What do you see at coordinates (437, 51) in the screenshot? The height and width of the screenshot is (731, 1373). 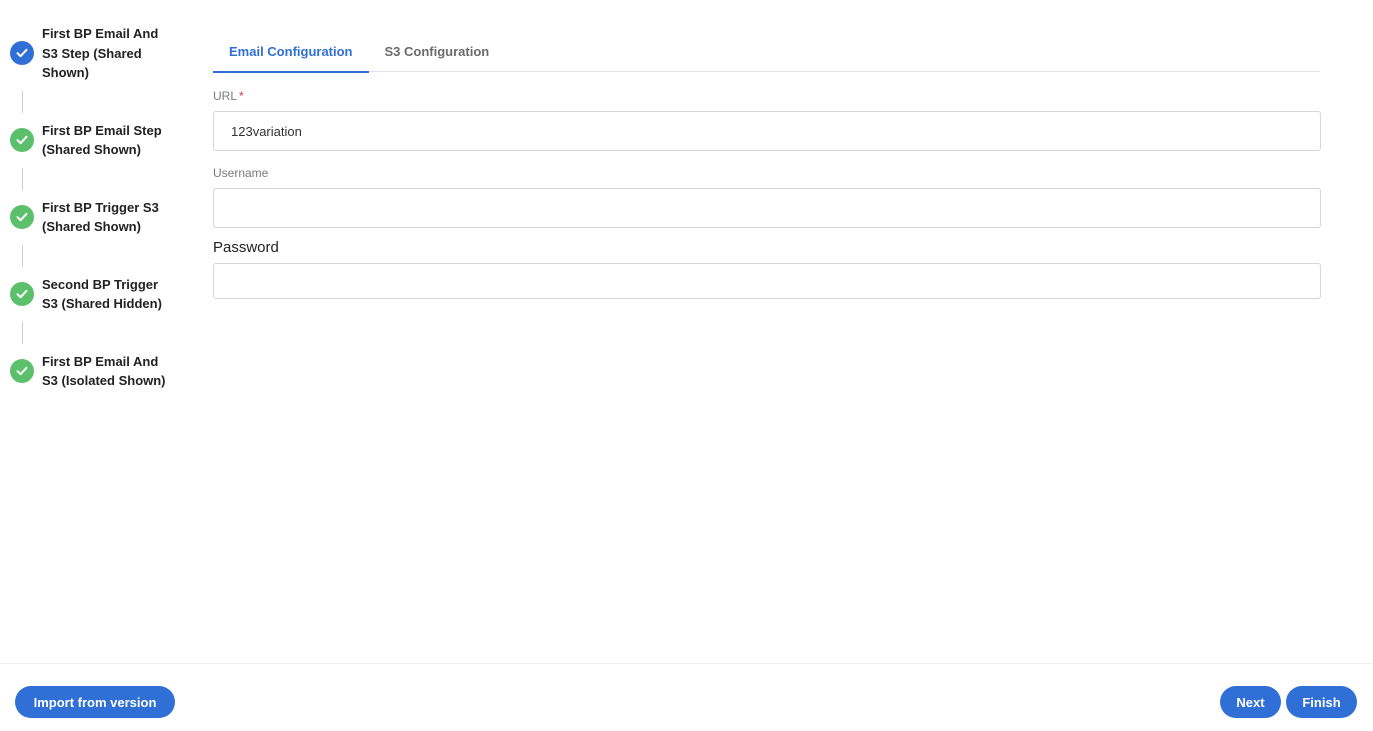 I see `tab-s3-configuration: S3 Configuration` at bounding box center [437, 51].